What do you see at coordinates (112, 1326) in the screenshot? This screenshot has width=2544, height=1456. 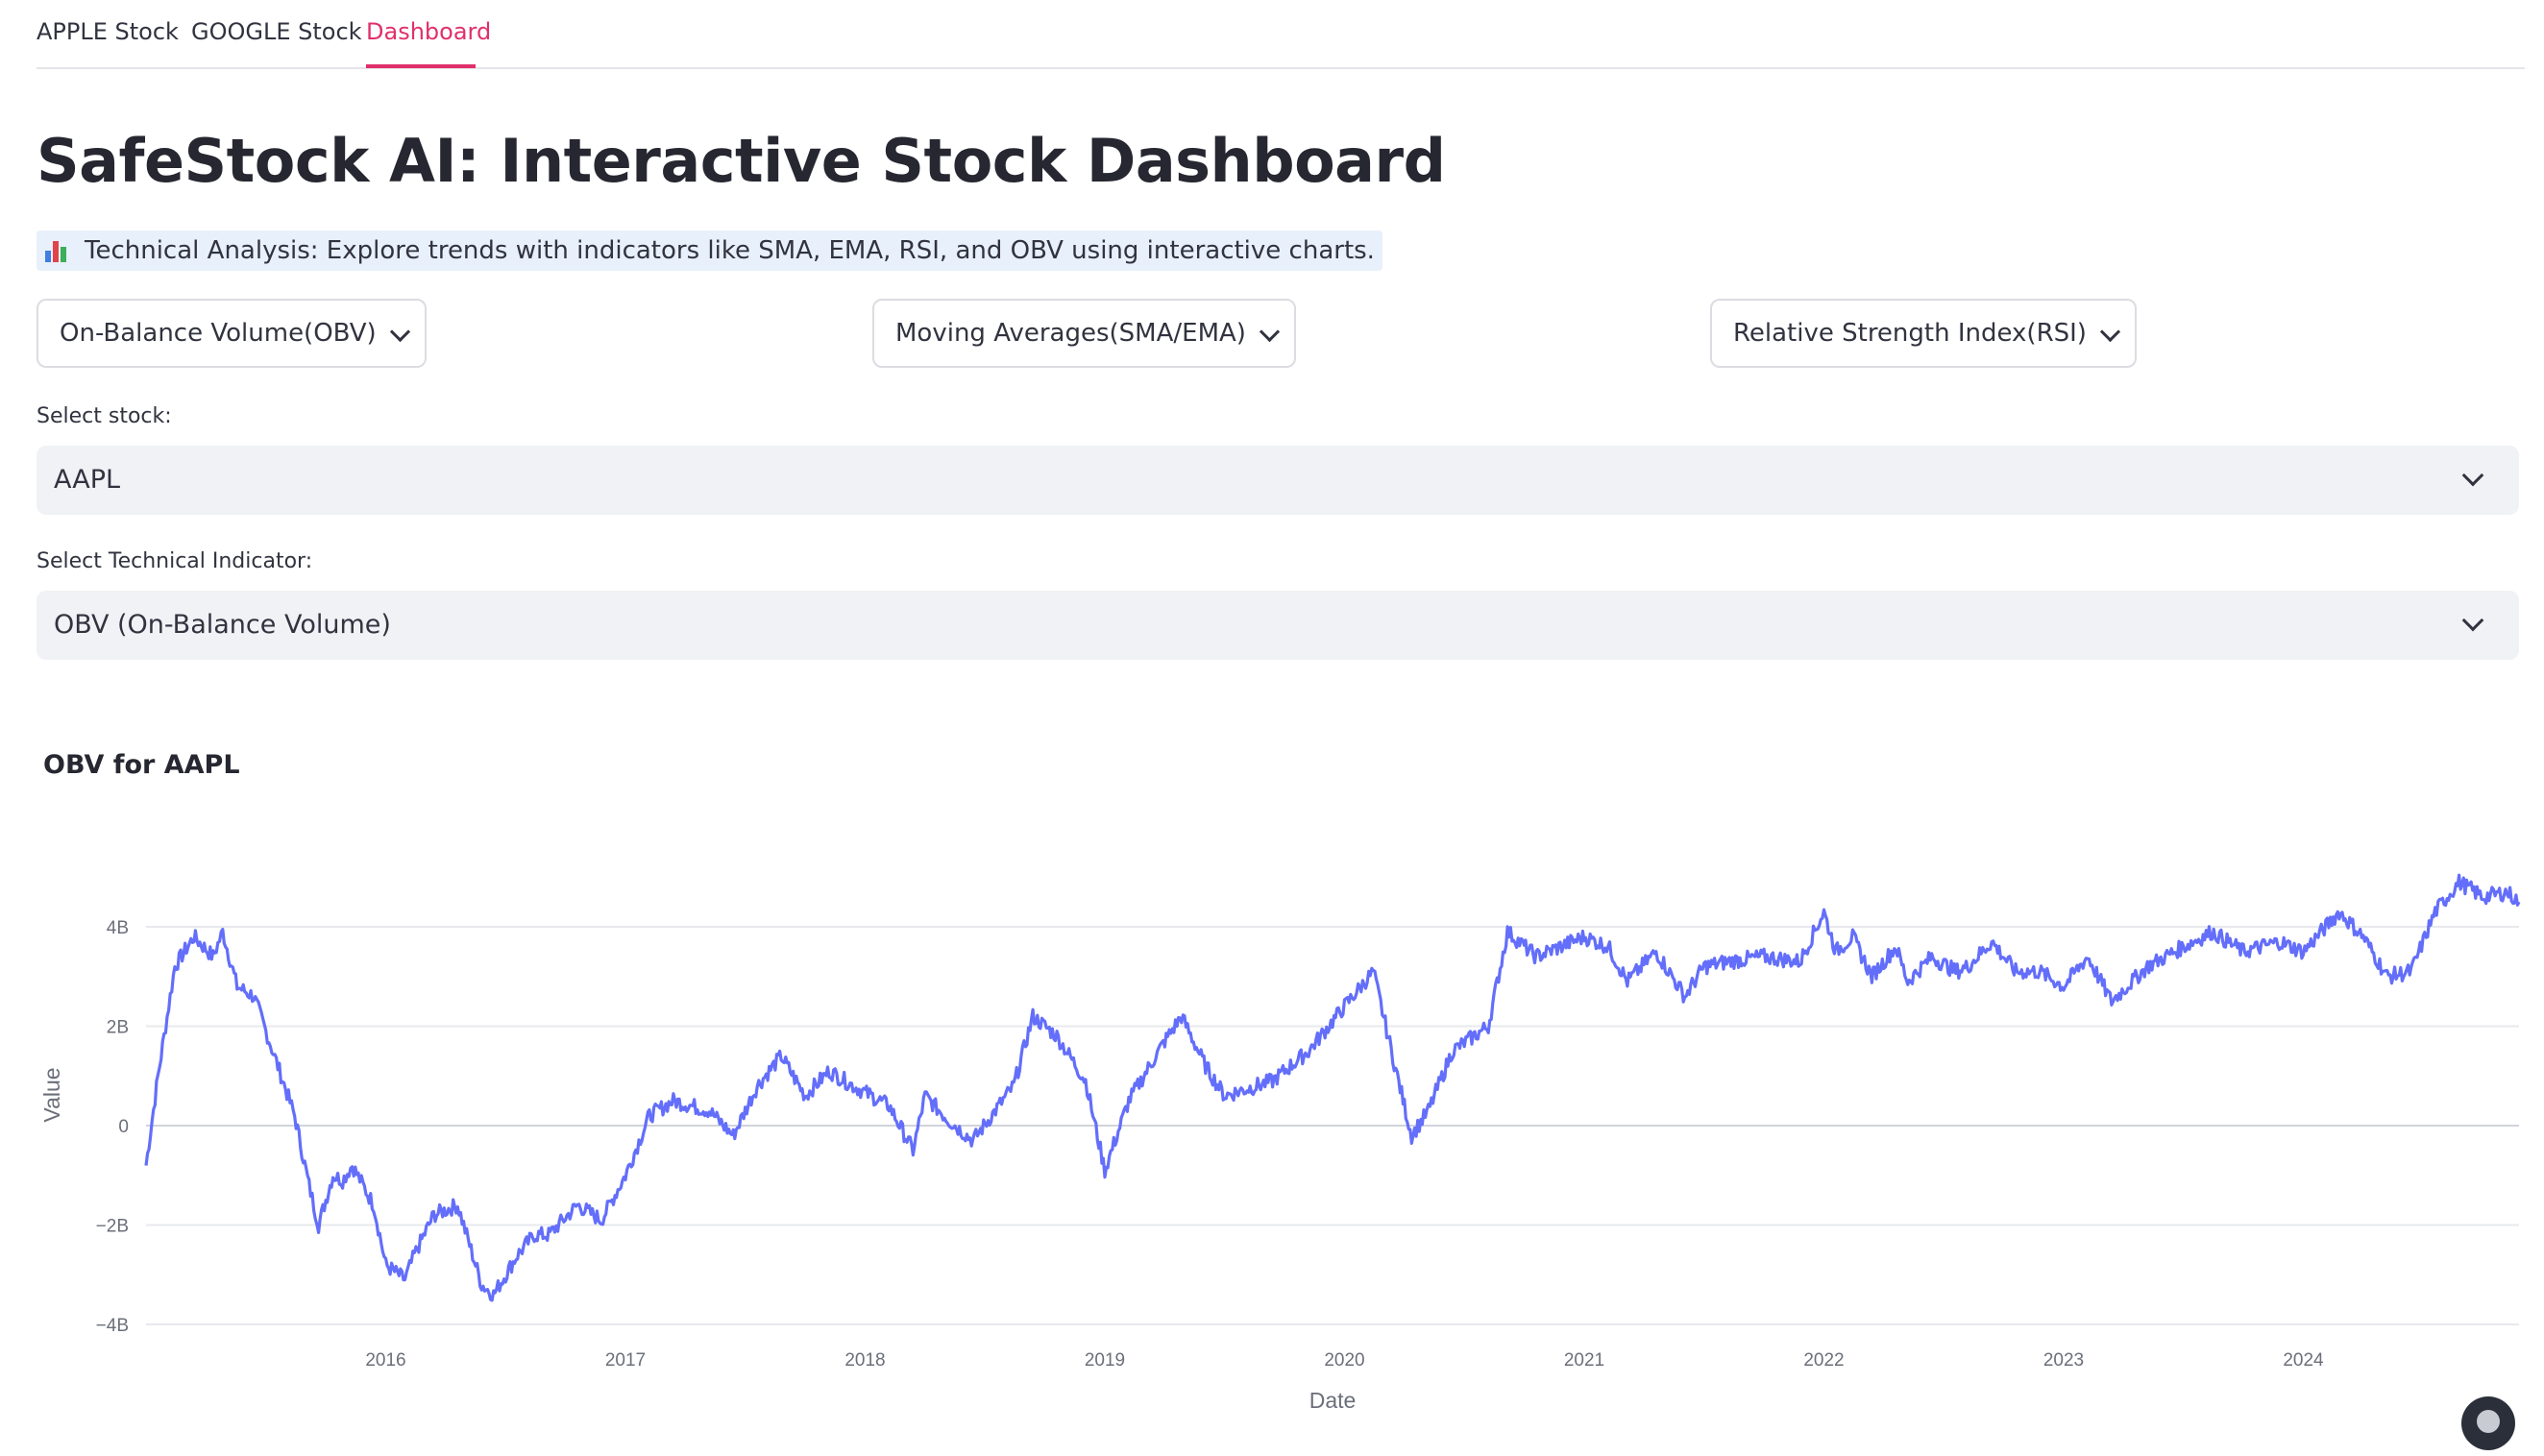 I see `y-tick-label: −4B` at bounding box center [112, 1326].